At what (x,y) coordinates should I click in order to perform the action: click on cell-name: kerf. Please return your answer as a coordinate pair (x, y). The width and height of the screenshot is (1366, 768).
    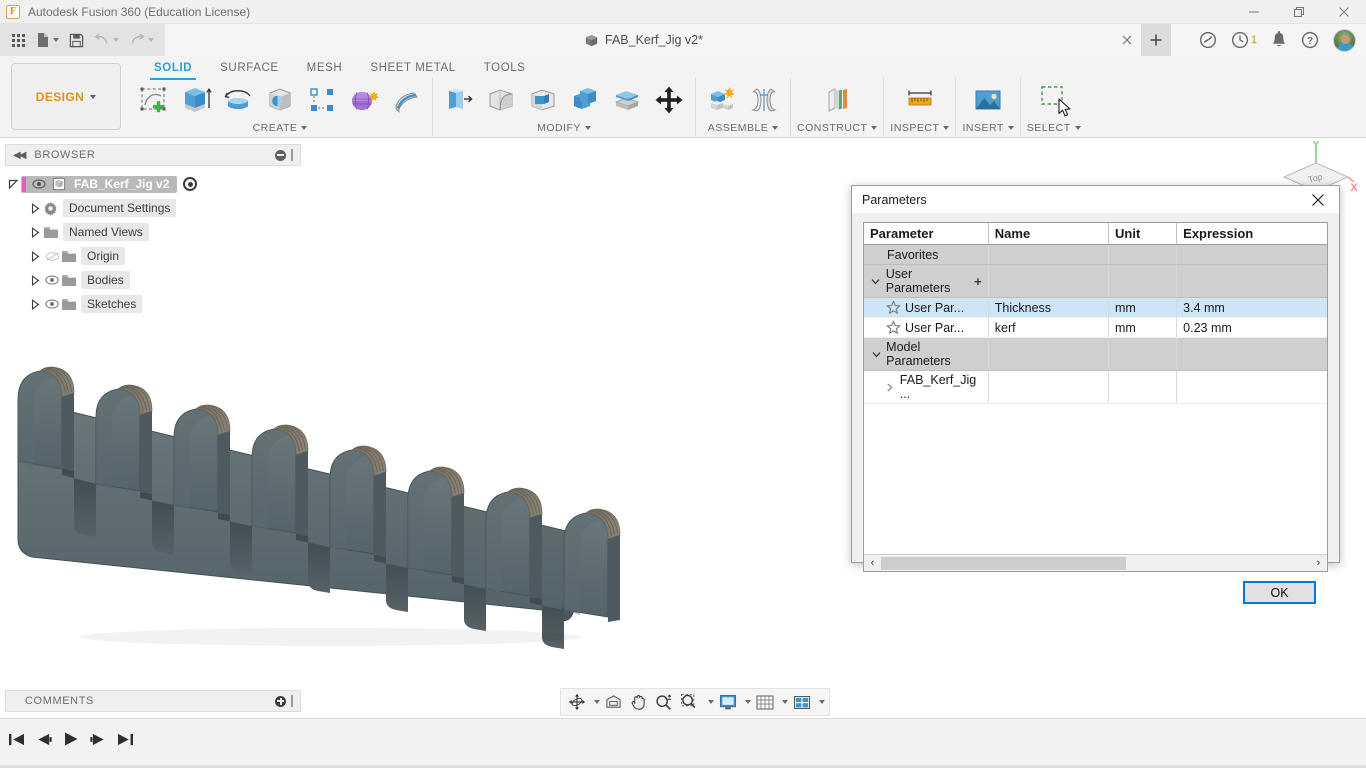
    Looking at the image, I should click on (1049, 327).